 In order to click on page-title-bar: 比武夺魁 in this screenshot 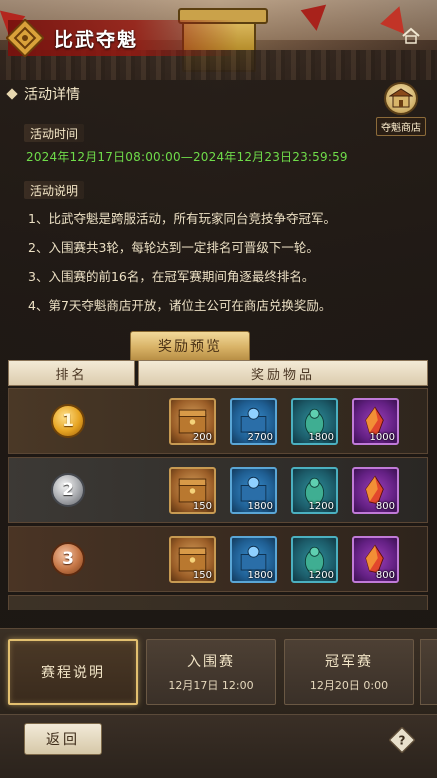, I will do `click(122, 38)`.